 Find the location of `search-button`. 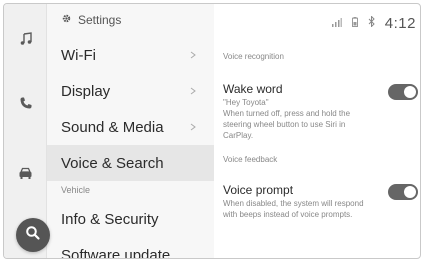

search-button is located at coordinates (33, 235).